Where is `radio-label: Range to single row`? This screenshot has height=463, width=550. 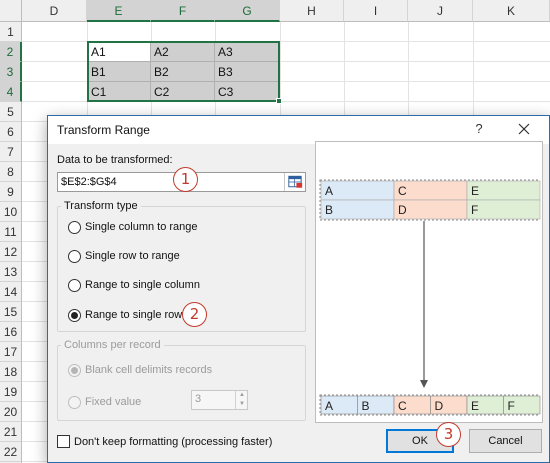
radio-label: Range to single row is located at coordinates (134, 315).